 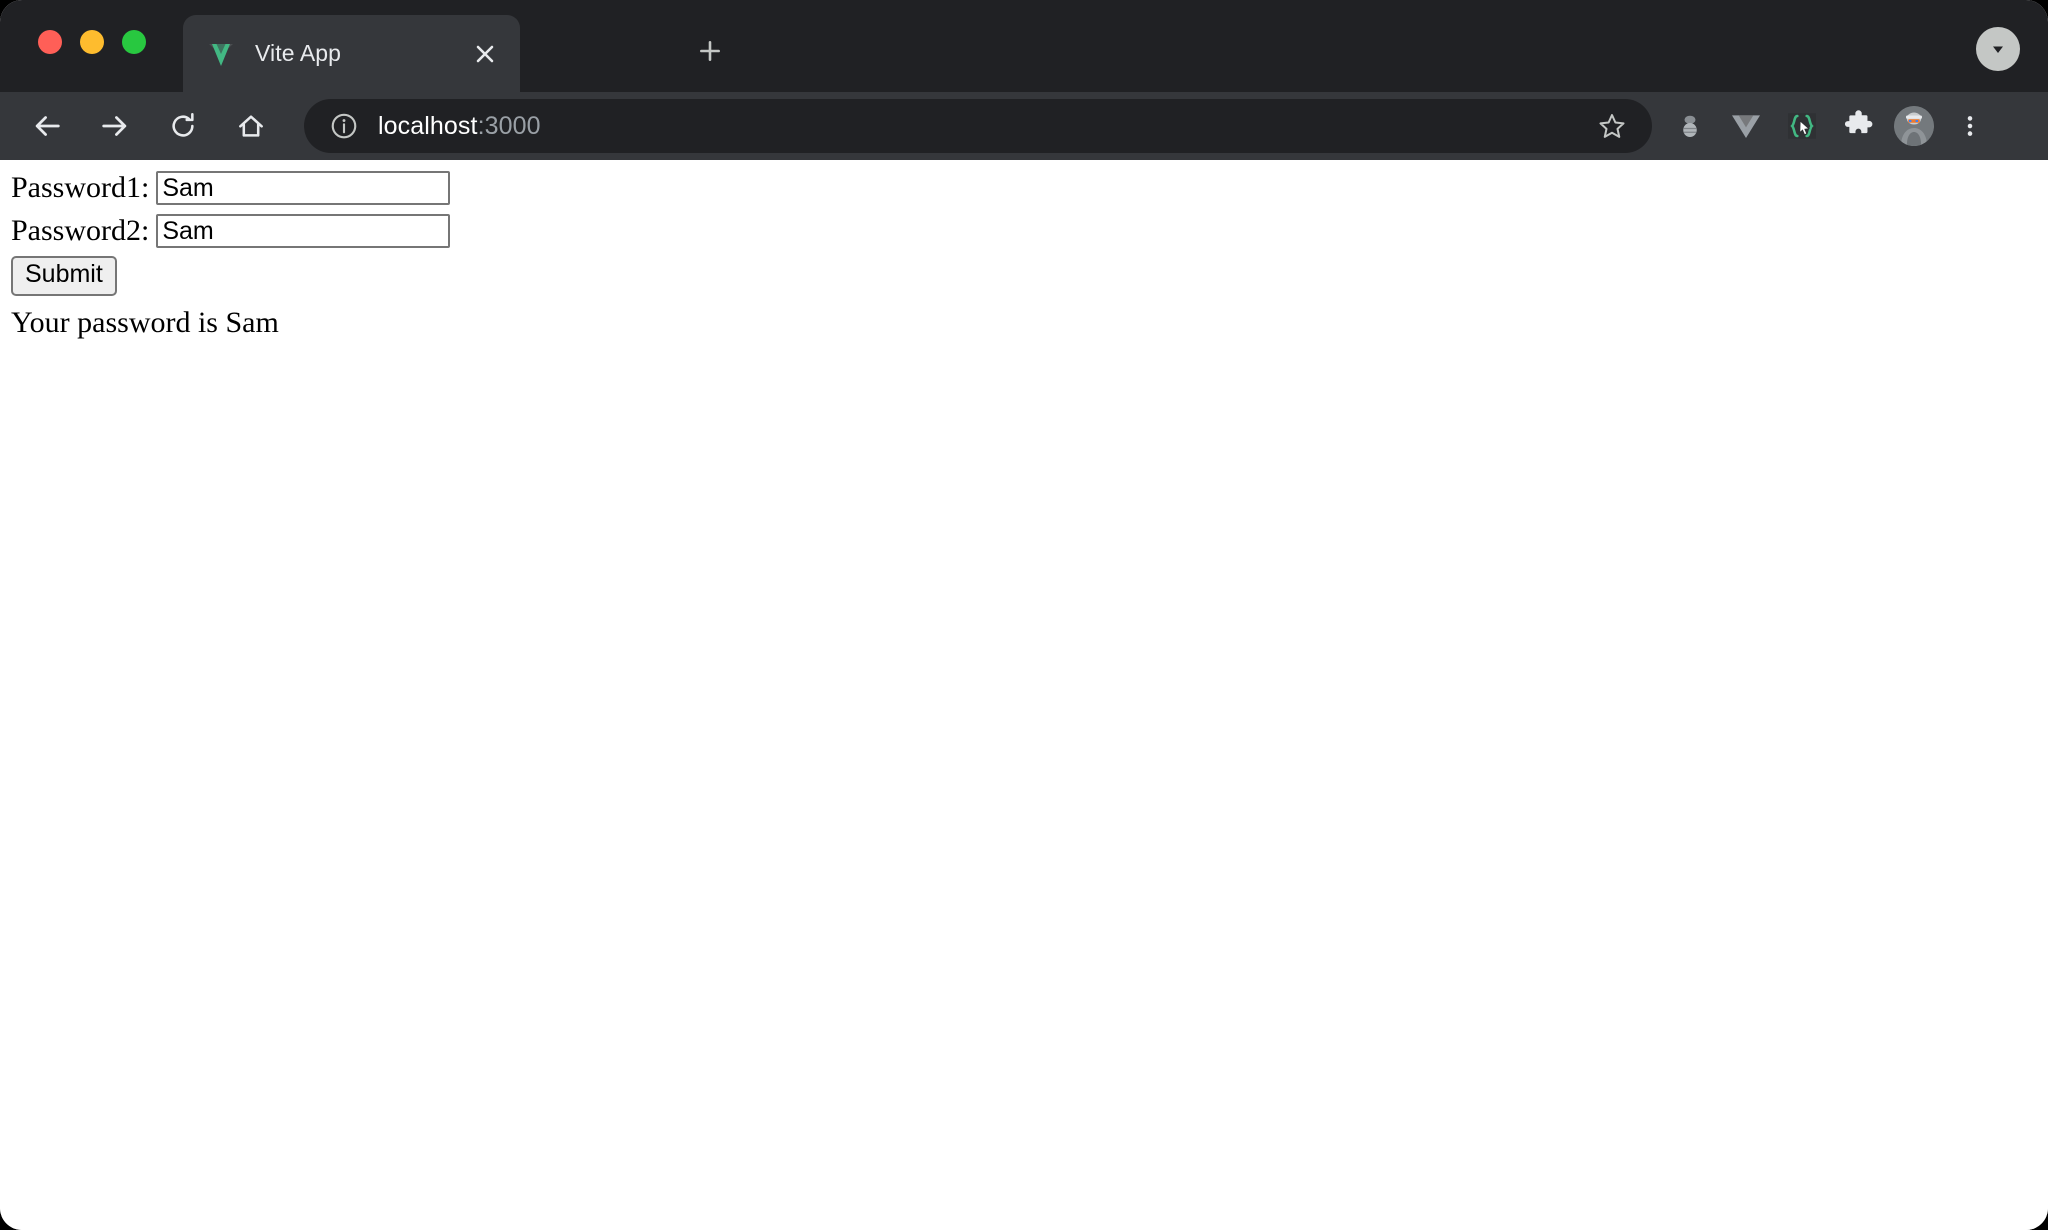 I want to click on tab-strip: Vite App, so click(x=1024, y=46).